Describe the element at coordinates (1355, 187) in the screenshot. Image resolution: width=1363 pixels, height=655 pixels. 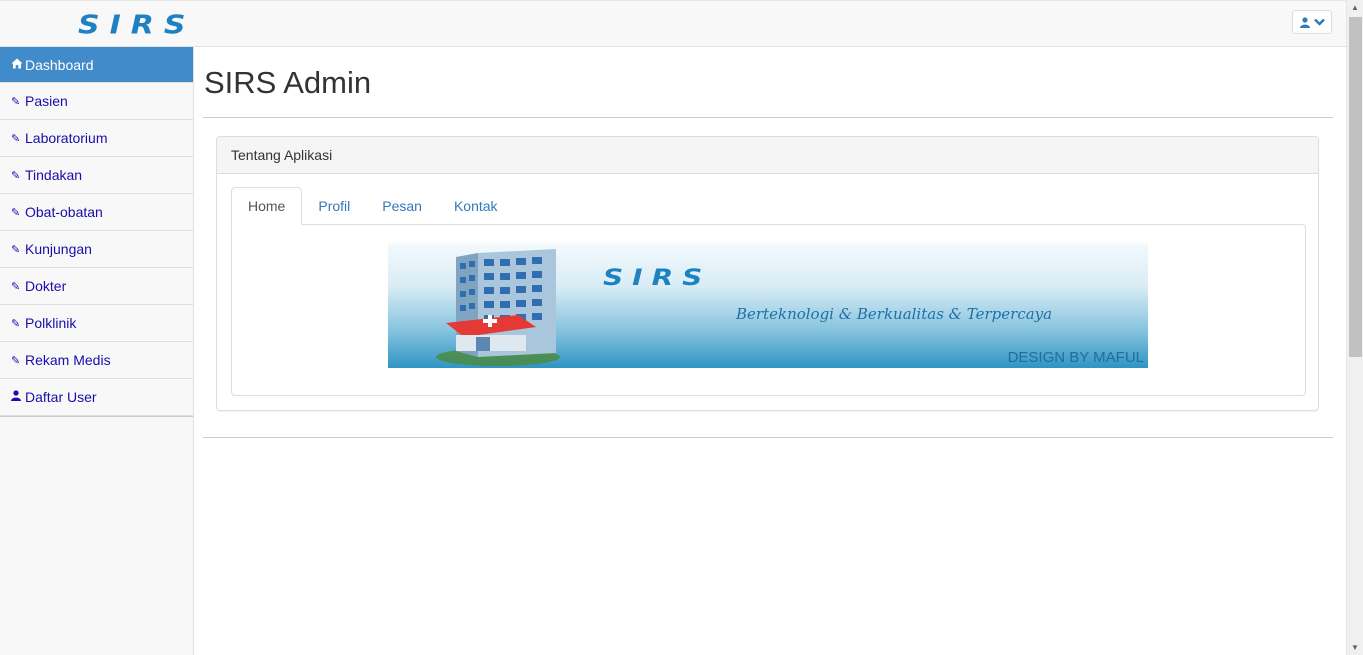
I see `scroll-thumb` at that location.